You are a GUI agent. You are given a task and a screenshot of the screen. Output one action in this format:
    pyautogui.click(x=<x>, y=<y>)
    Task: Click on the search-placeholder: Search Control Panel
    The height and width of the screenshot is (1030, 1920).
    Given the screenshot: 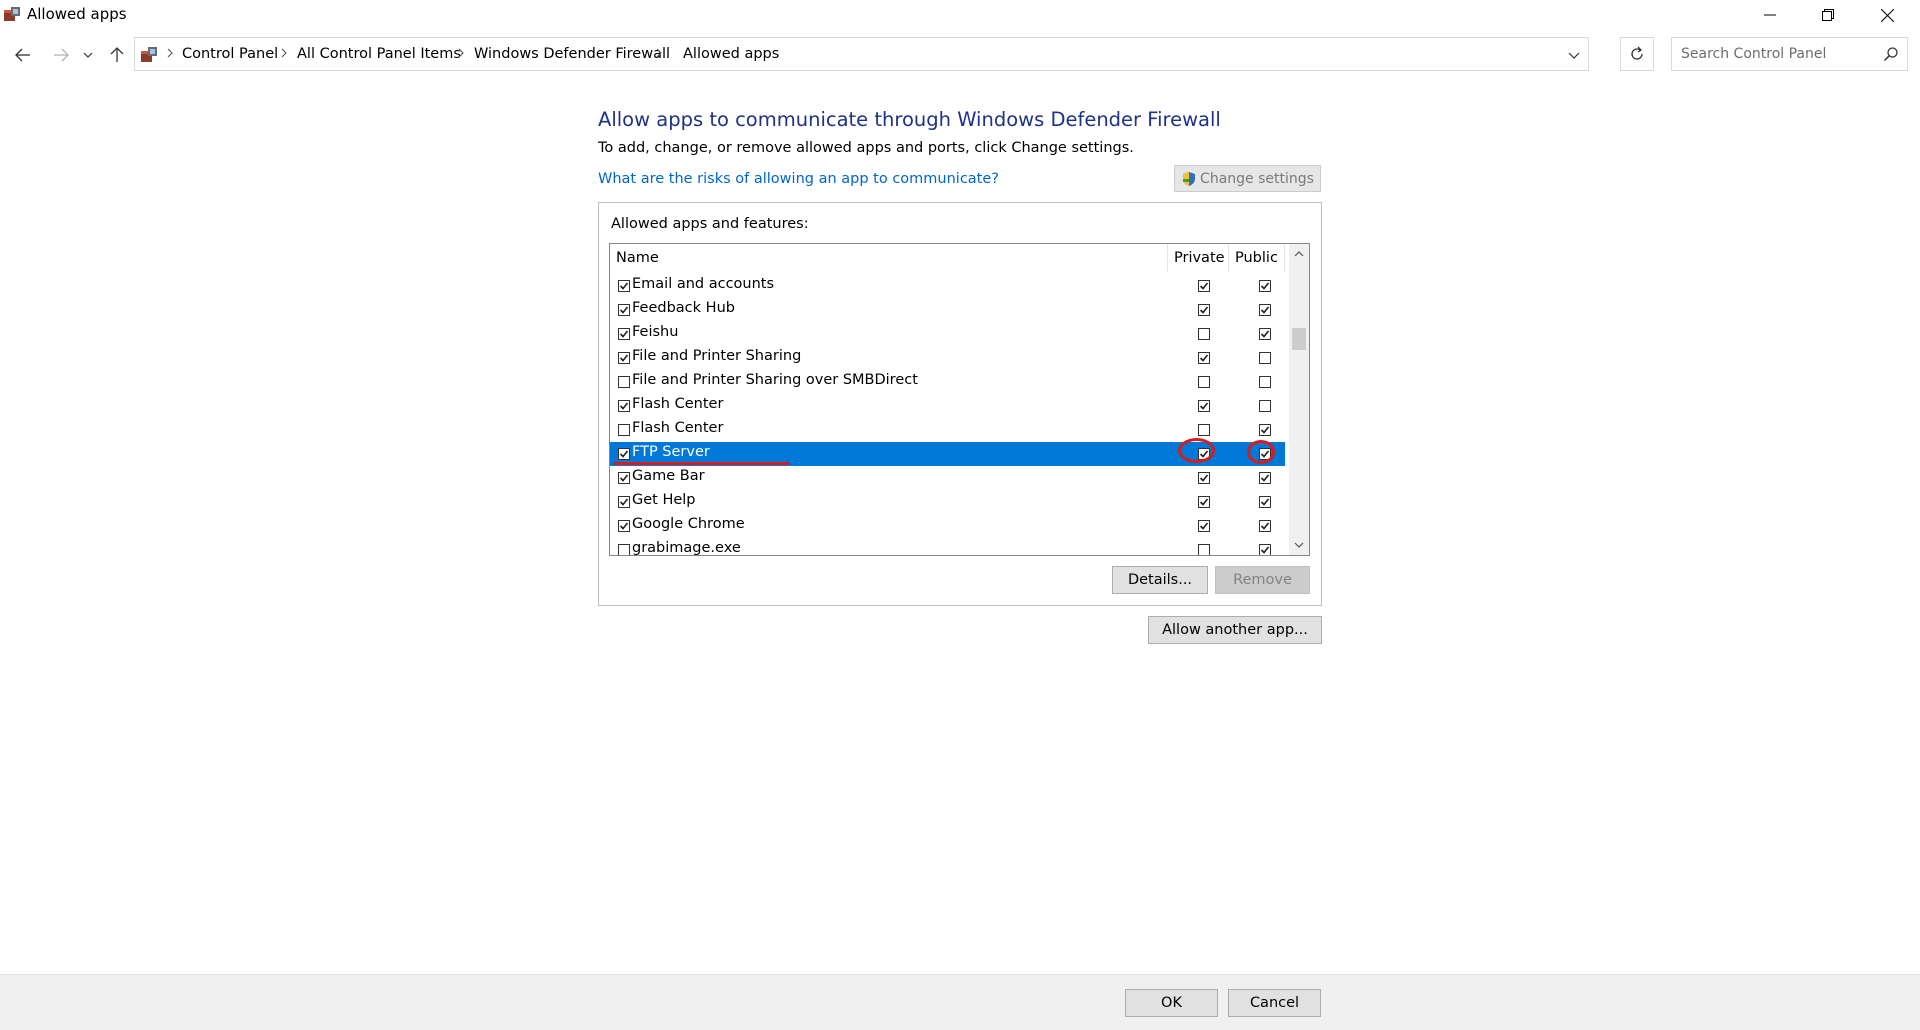 What is the action you would take?
    pyautogui.click(x=1754, y=54)
    